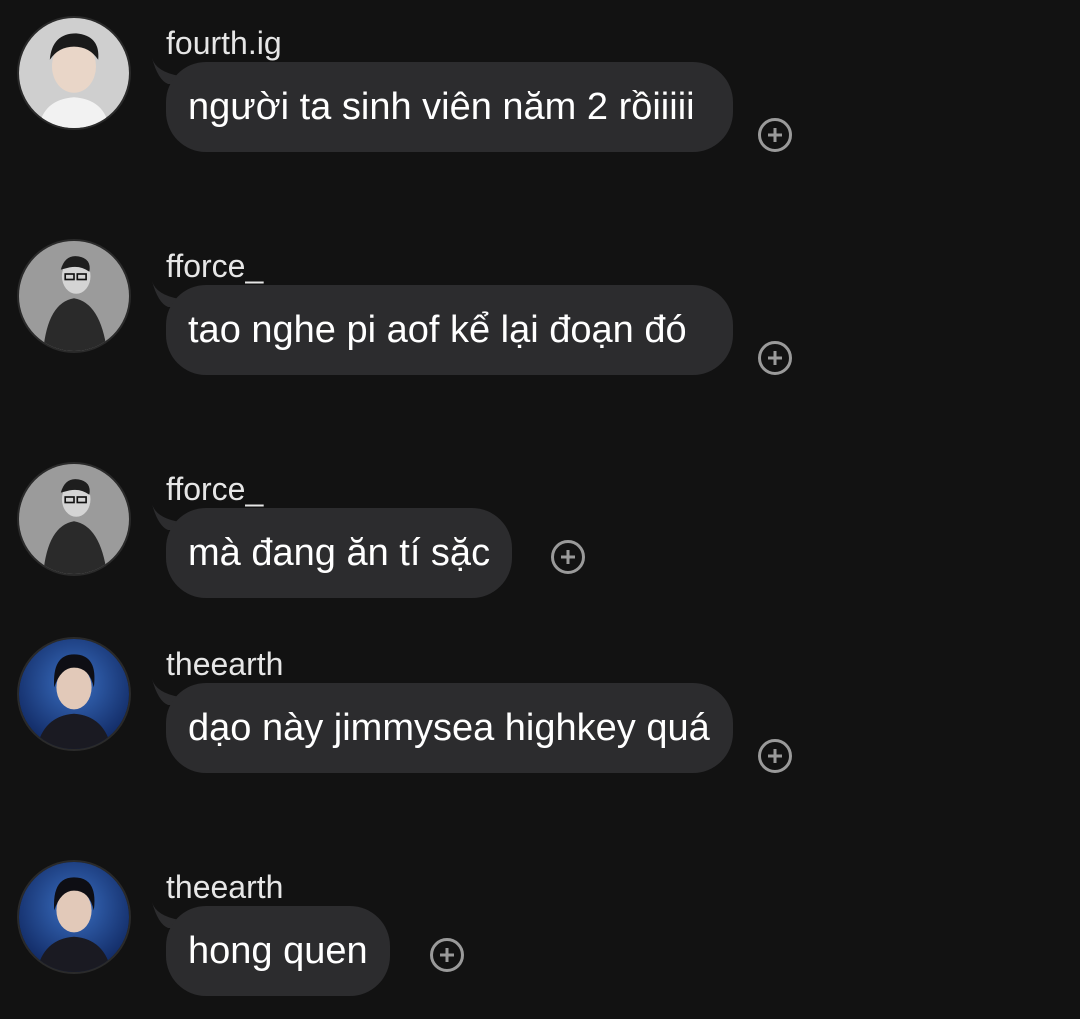  What do you see at coordinates (224, 43) in the screenshot?
I see `username: fourth.ig` at bounding box center [224, 43].